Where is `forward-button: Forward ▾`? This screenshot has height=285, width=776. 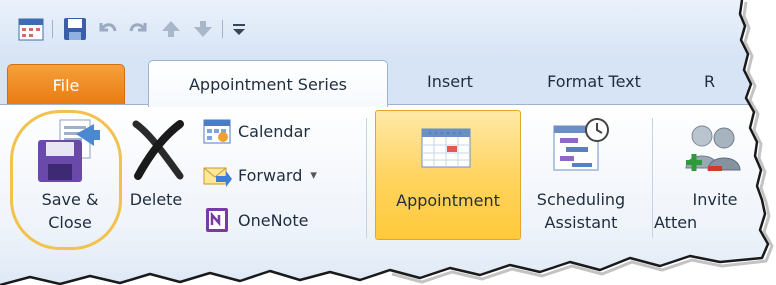 forward-button: Forward ▾ is located at coordinates (259, 175).